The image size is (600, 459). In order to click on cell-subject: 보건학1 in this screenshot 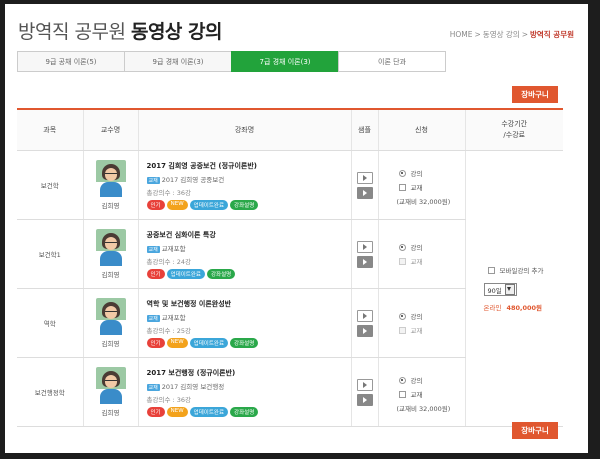, I will do `click(50, 254)`.